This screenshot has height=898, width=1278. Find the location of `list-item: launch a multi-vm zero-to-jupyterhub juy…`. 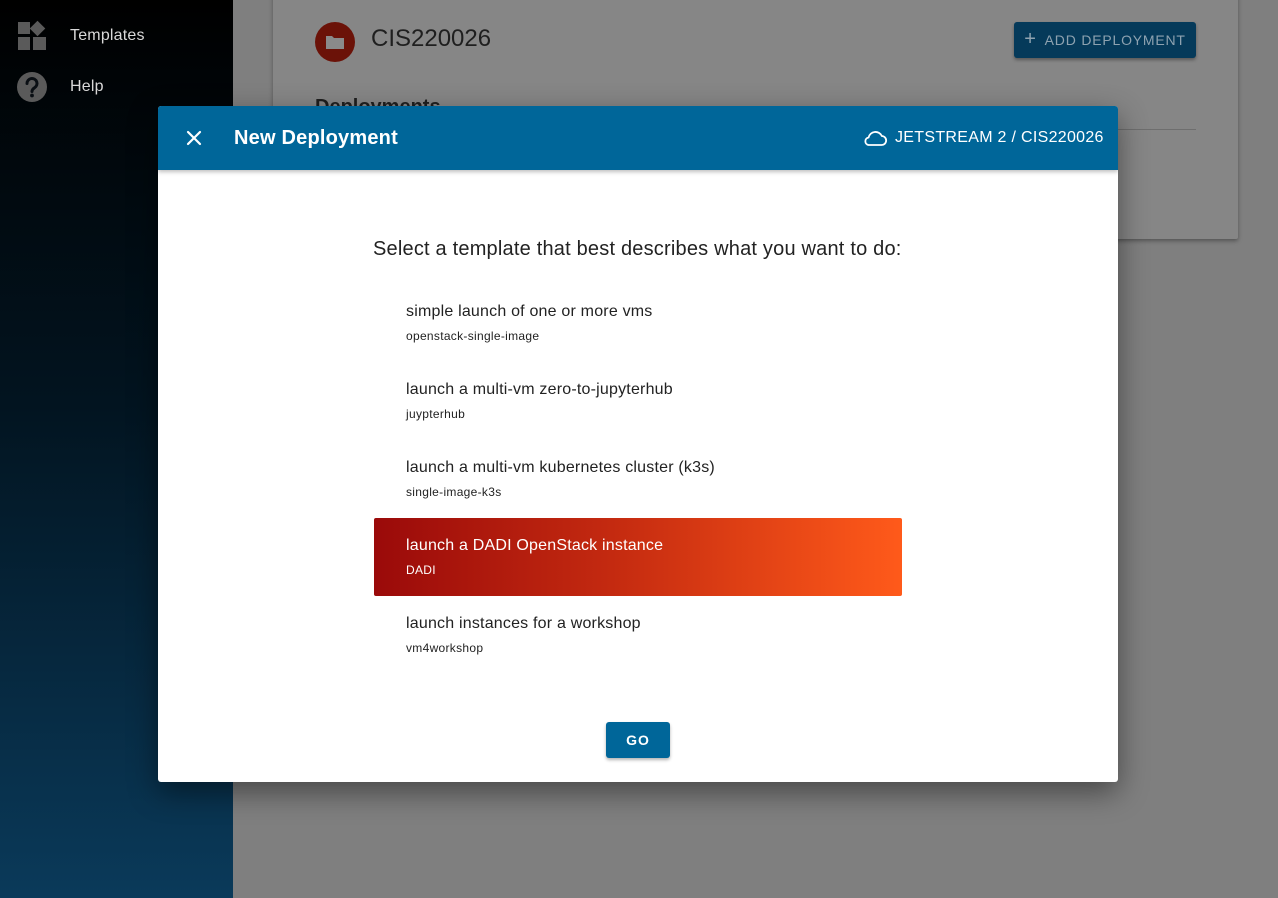

list-item: launch a multi-vm zero-to-jupyterhub juy… is located at coordinates (638, 401).